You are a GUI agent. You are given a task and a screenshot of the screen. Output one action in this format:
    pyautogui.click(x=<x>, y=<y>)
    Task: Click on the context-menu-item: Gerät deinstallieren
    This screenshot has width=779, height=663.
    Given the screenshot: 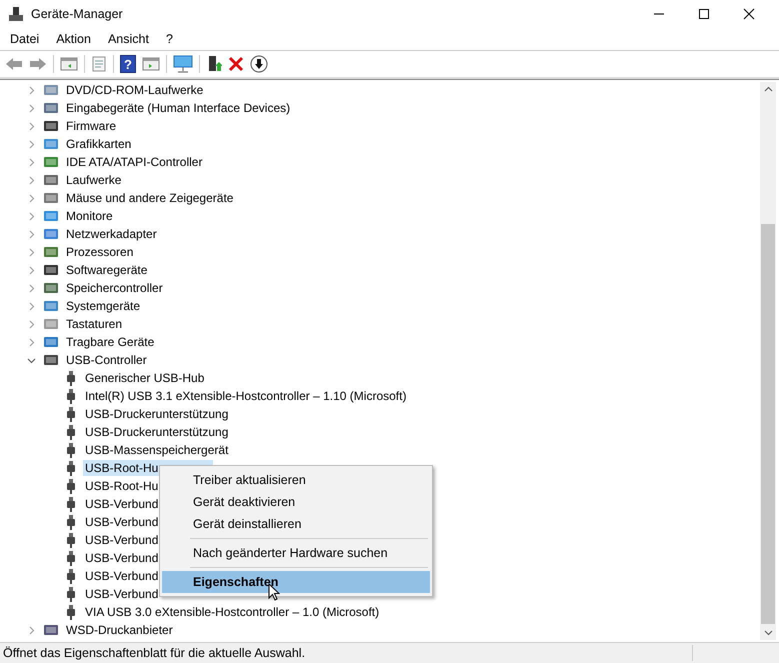 What is the action you would take?
    pyautogui.click(x=296, y=524)
    